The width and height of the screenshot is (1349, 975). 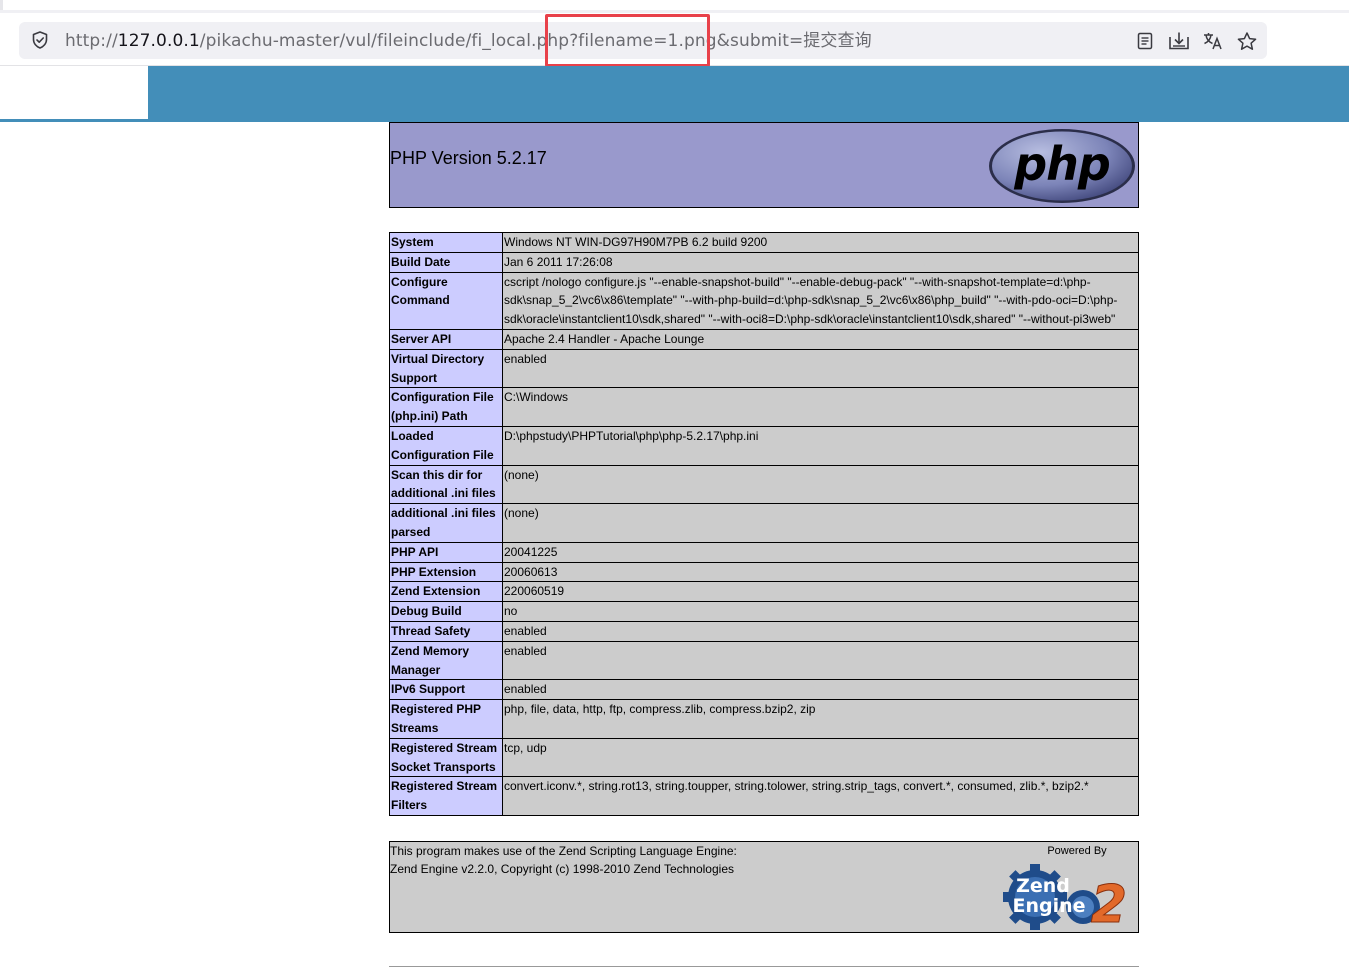 I want to click on reader-view-icon, so click(x=1145, y=41).